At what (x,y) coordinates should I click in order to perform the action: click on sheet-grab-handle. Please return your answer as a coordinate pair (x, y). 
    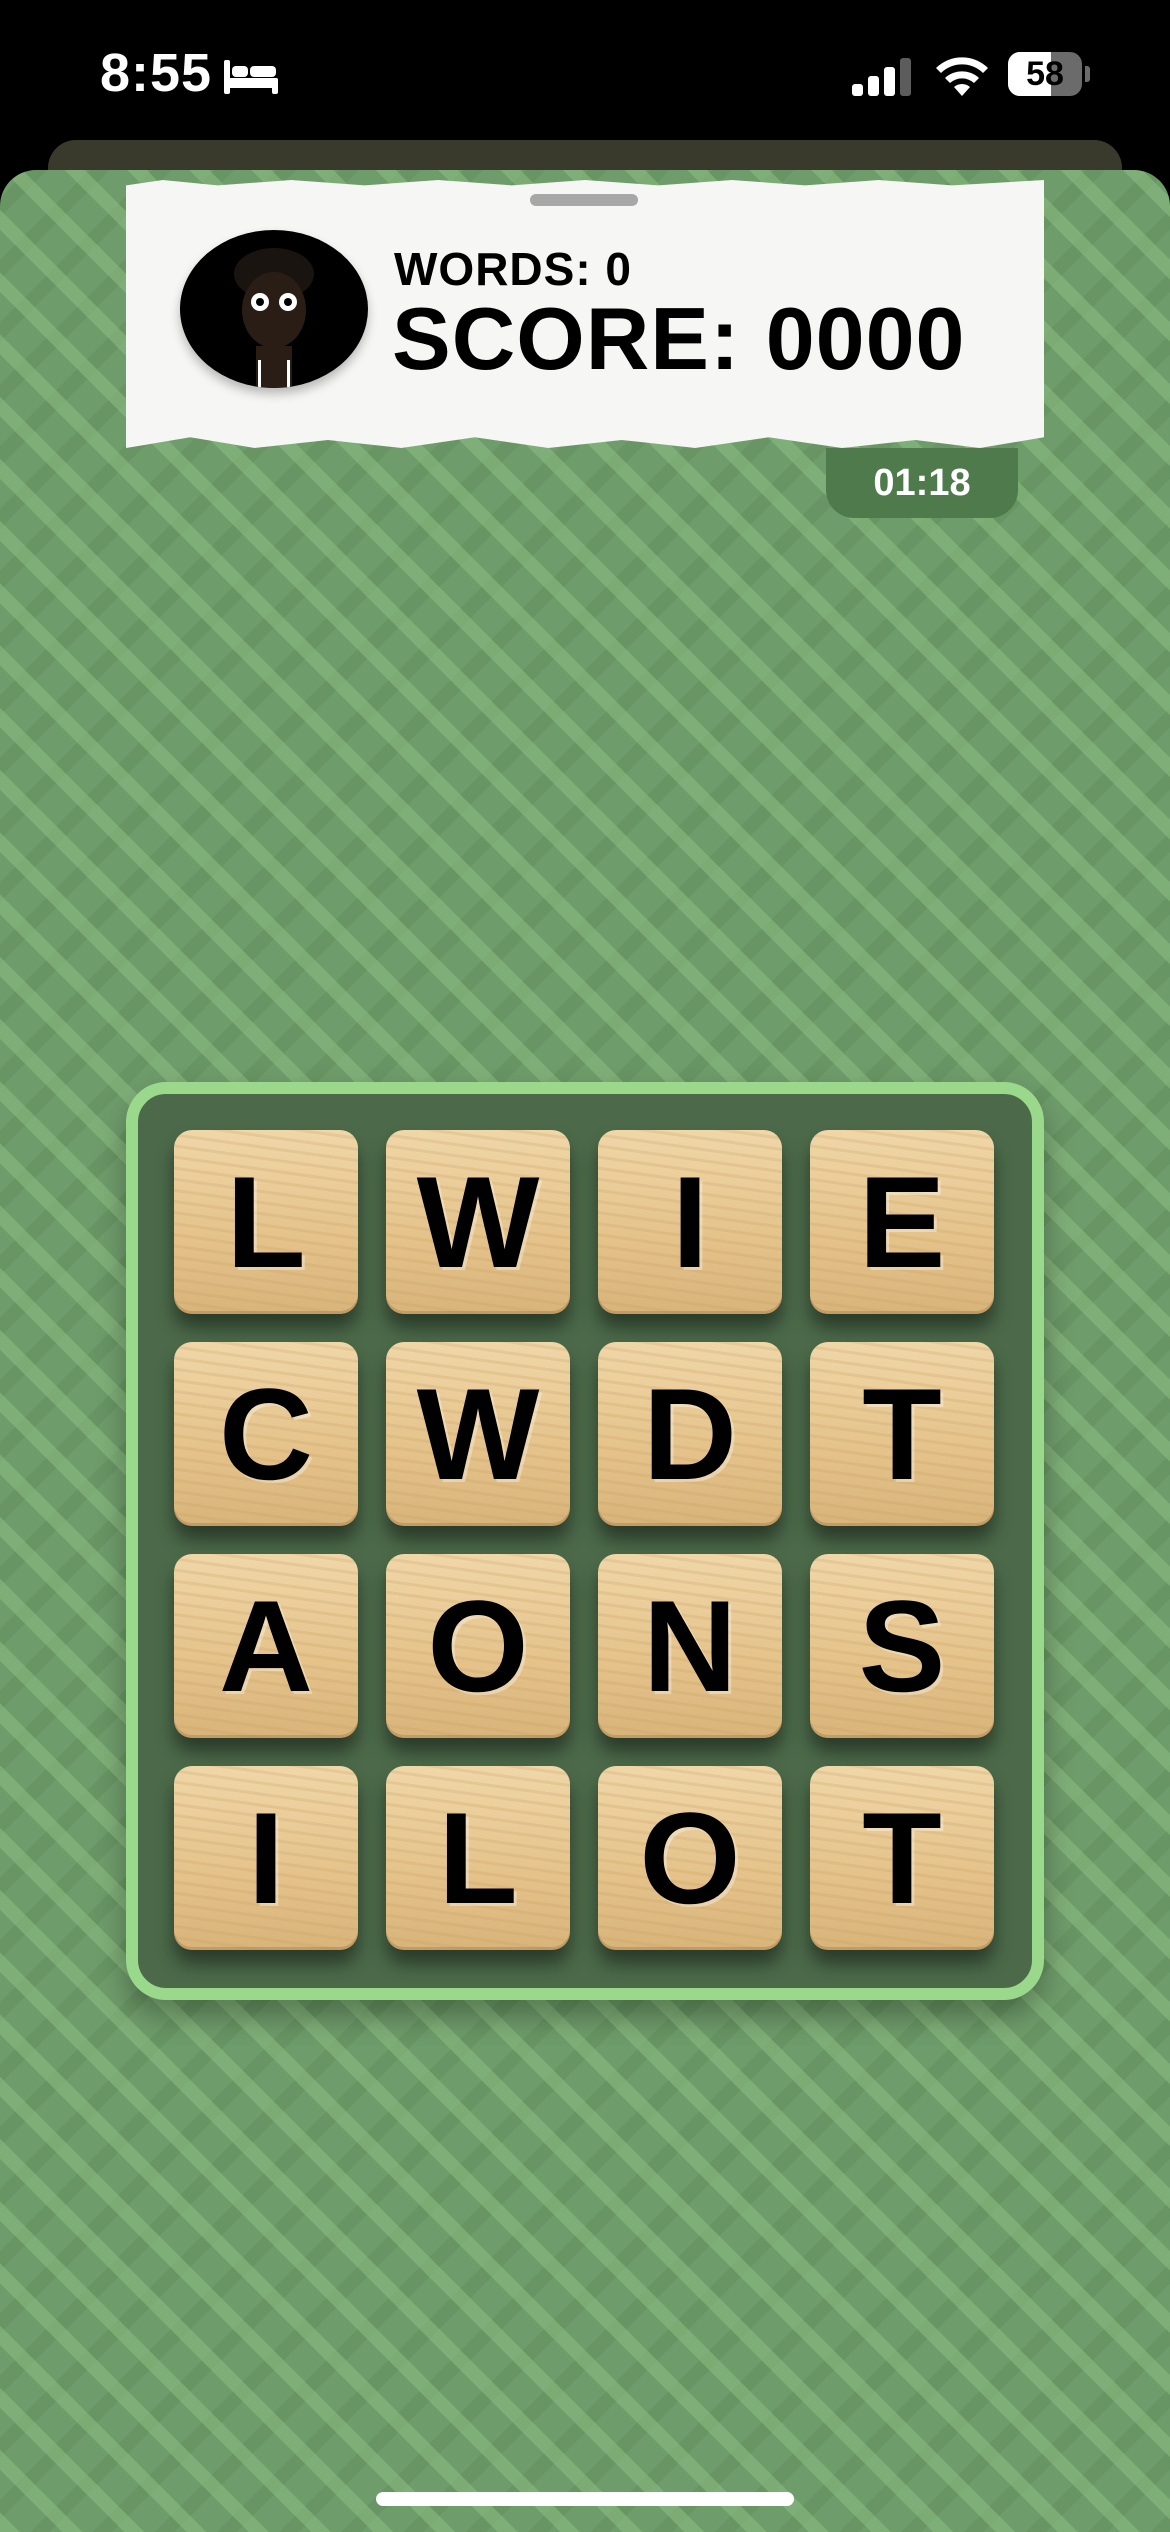
    Looking at the image, I should click on (584, 200).